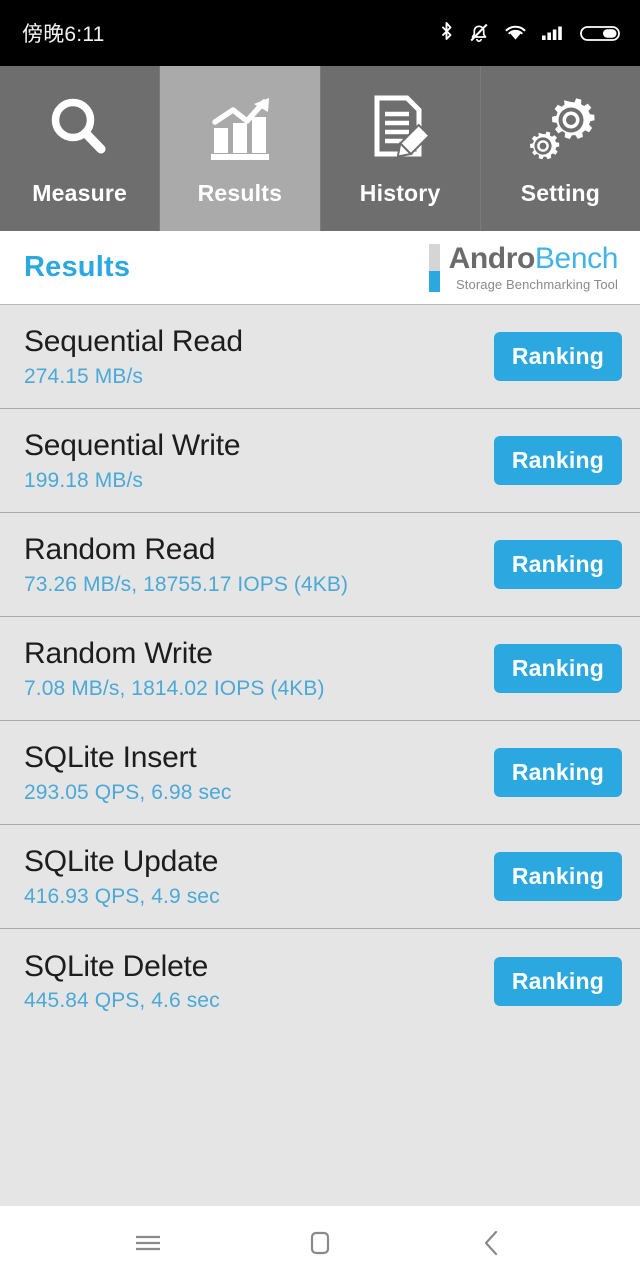 The height and width of the screenshot is (1280, 640). What do you see at coordinates (601, 33) in the screenshot?
I see `battery-icon` at bounding box center [601, 33].